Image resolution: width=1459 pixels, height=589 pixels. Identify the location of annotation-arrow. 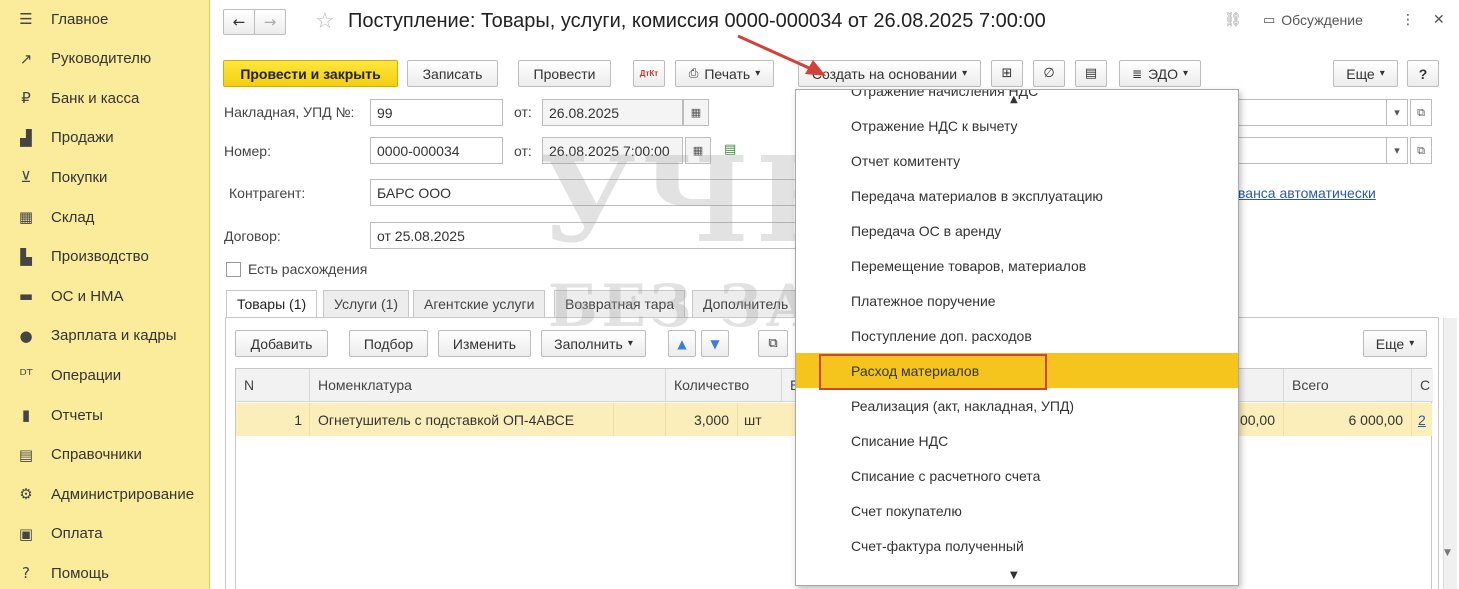
(781, 55).